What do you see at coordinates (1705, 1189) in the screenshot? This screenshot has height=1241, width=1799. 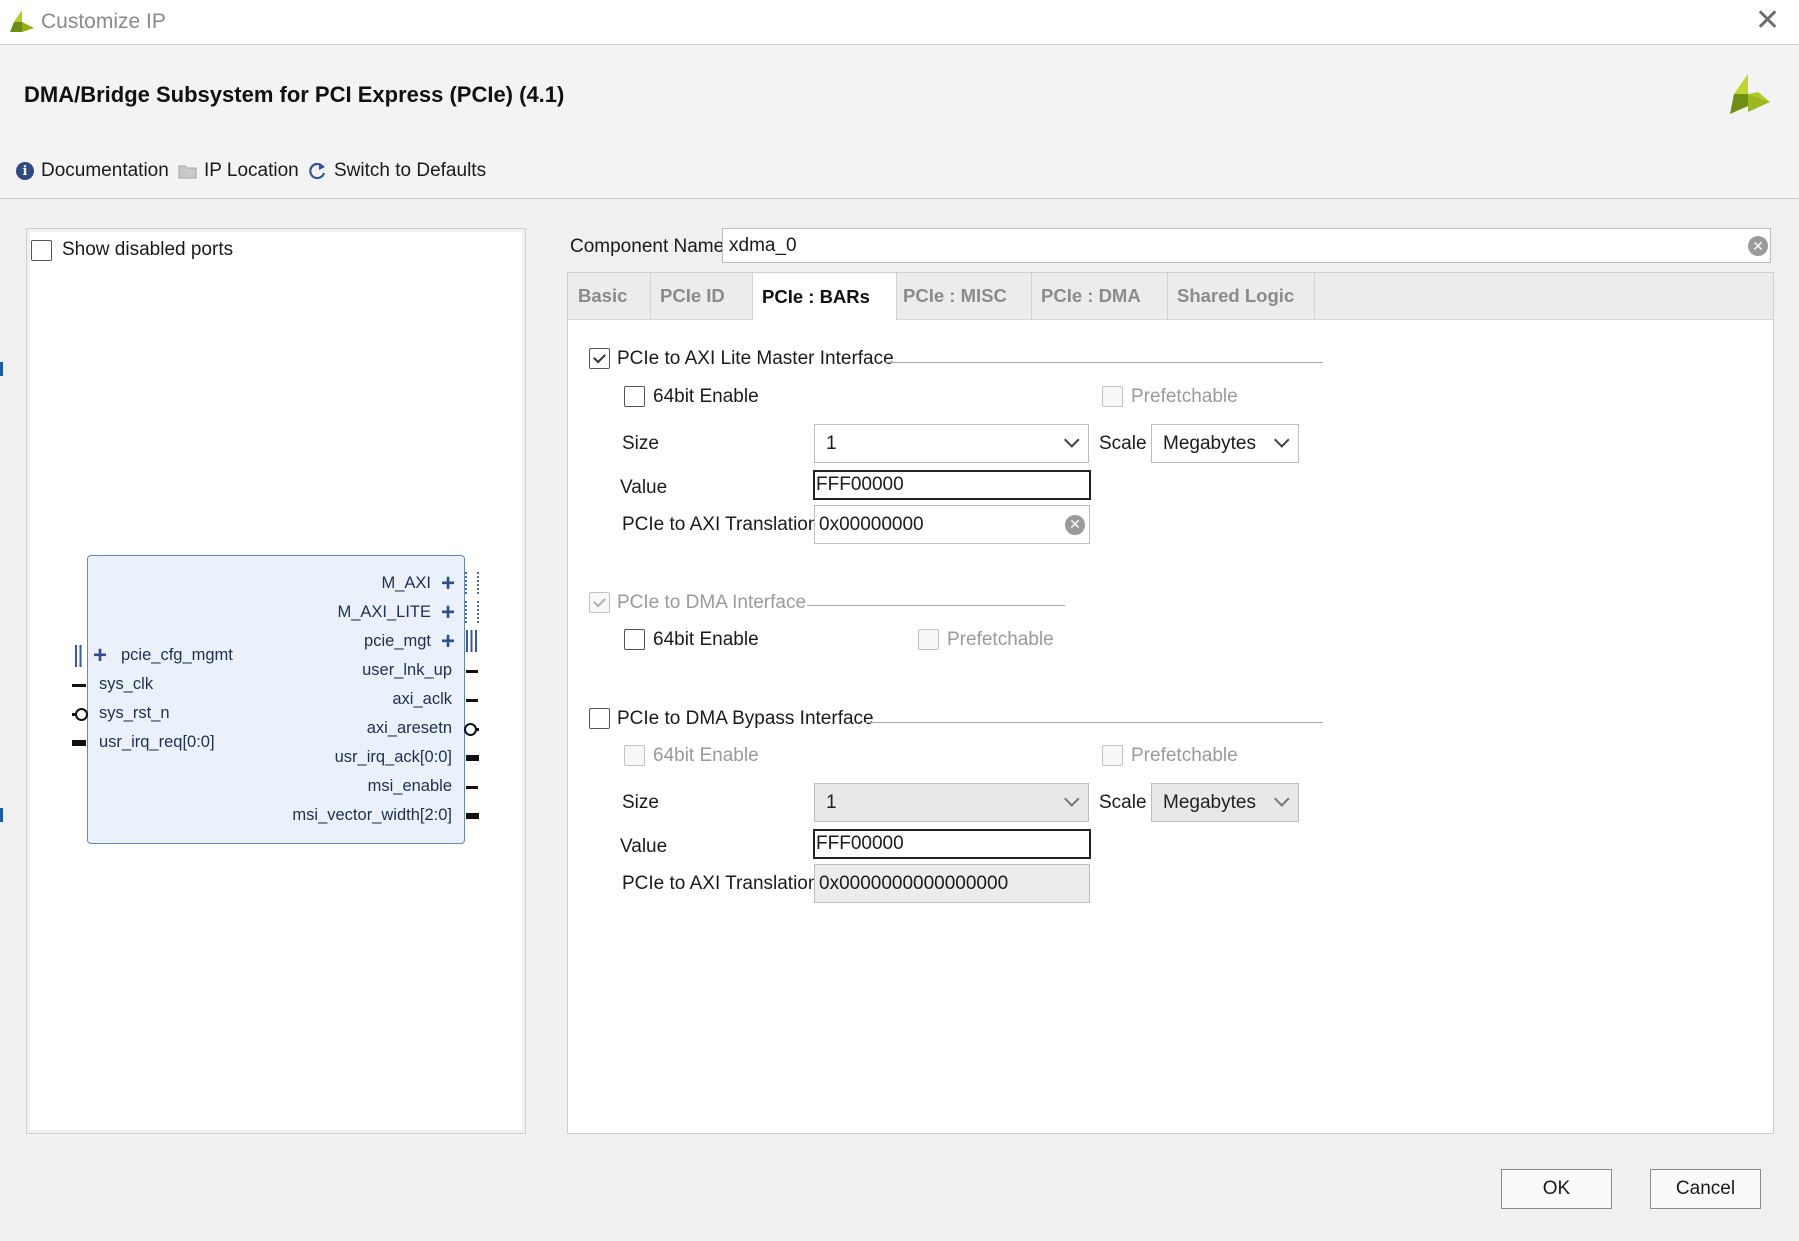 I see `cancel-button: Cancel` at bounding box center [1705, 1189].